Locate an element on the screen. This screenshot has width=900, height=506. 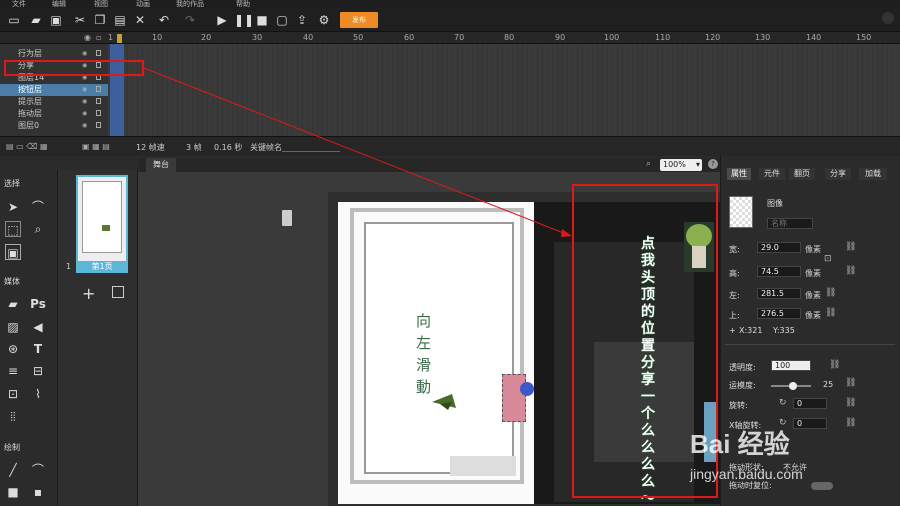
width-label: 宽: is located at coordinates (734, 249).